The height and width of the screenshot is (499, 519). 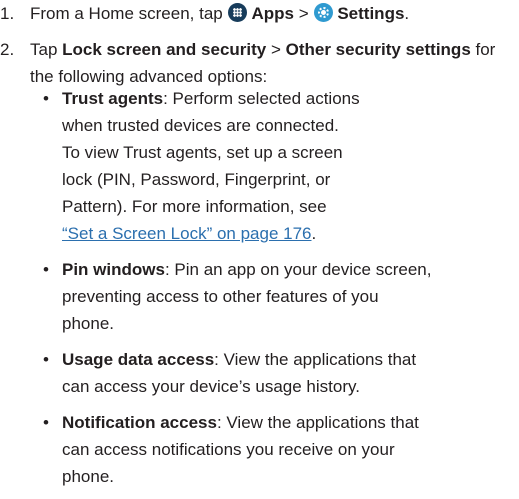 What do you see at coordinates (187, 233) in the screenshot?
I see `screen-lock-link: “Set a Screen Lock” on page 176` at bounding box center [187, 233].